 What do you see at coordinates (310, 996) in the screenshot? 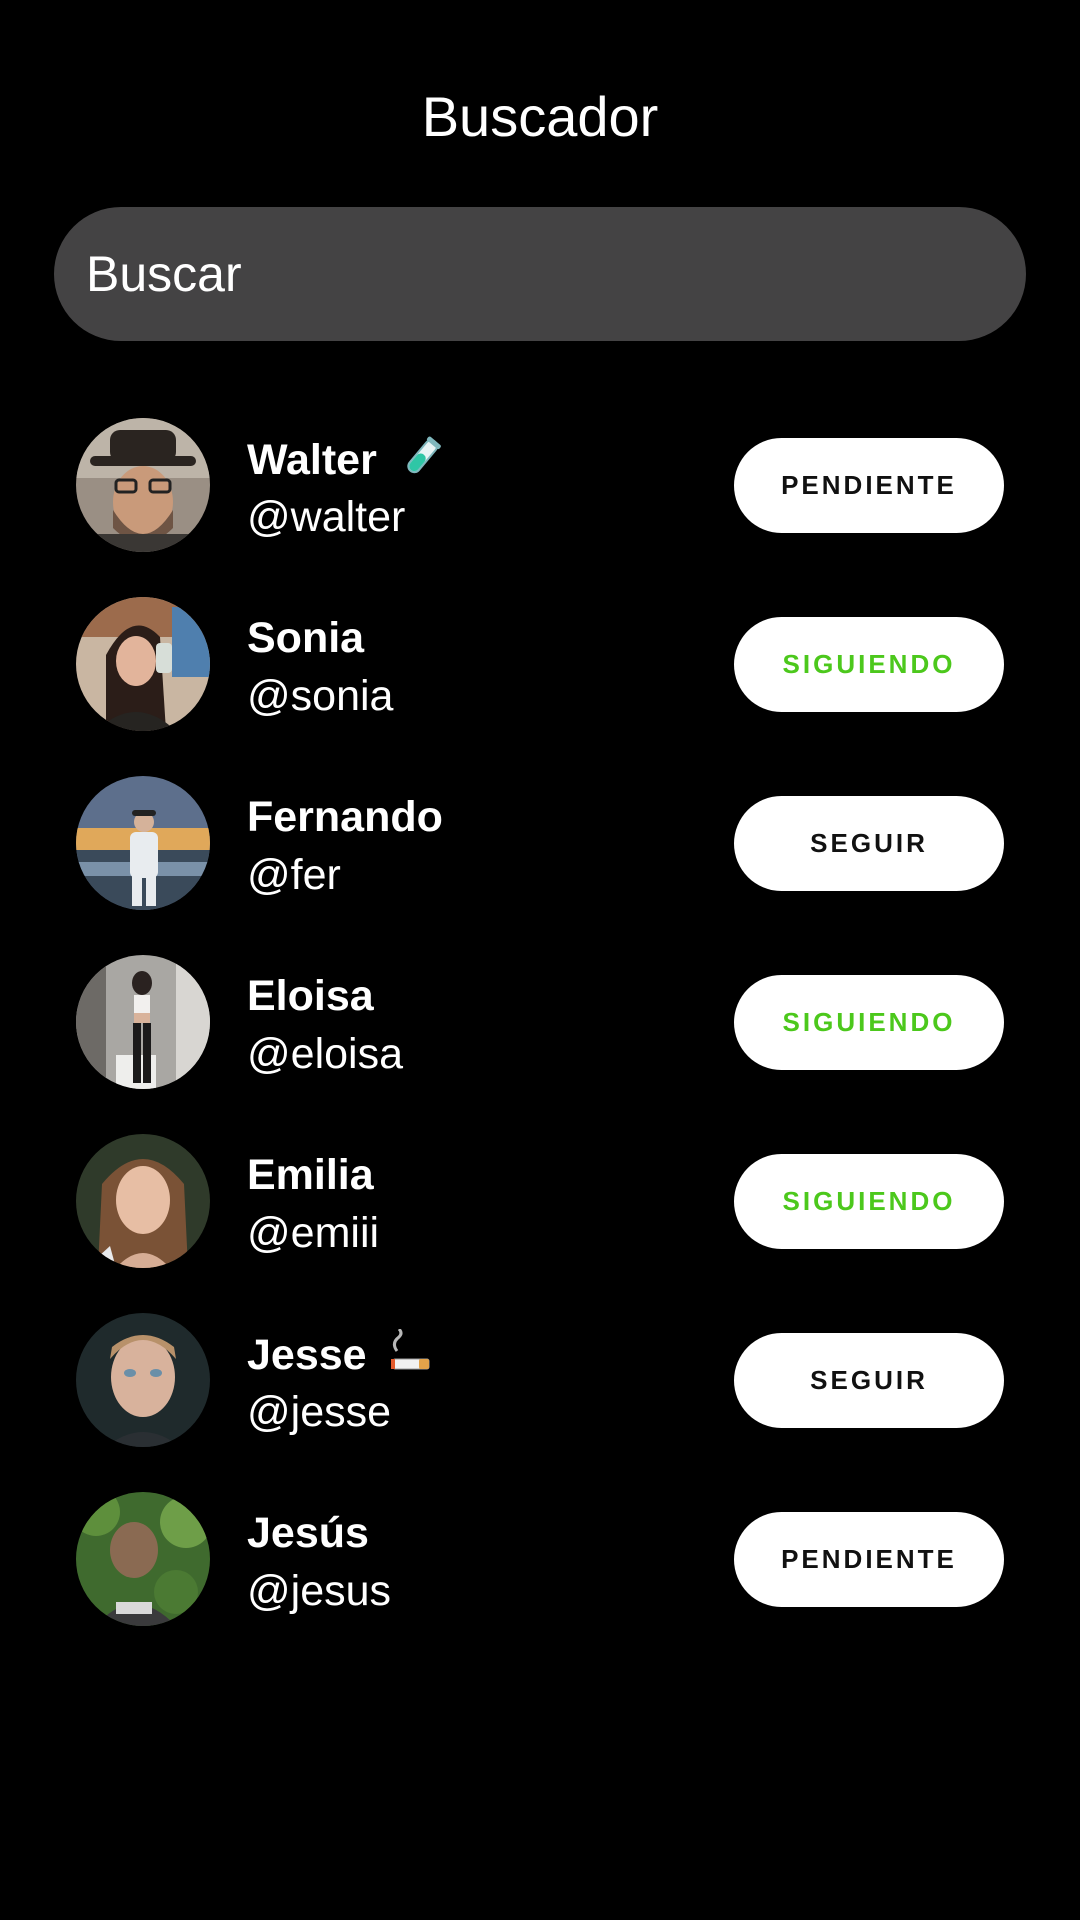
I see `user-name: Eloisa` at bounding box center [310, 996].